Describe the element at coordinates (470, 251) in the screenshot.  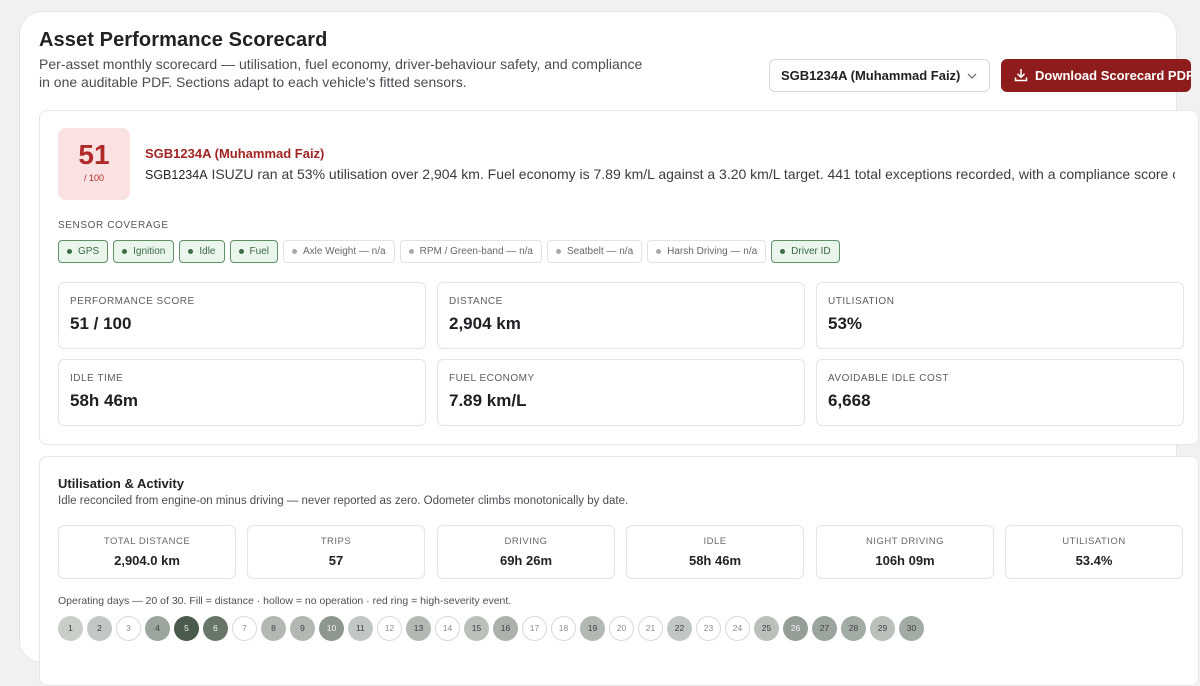
I see `sensor-chip-rpm: RPM / Green-band — n/a` at that location.